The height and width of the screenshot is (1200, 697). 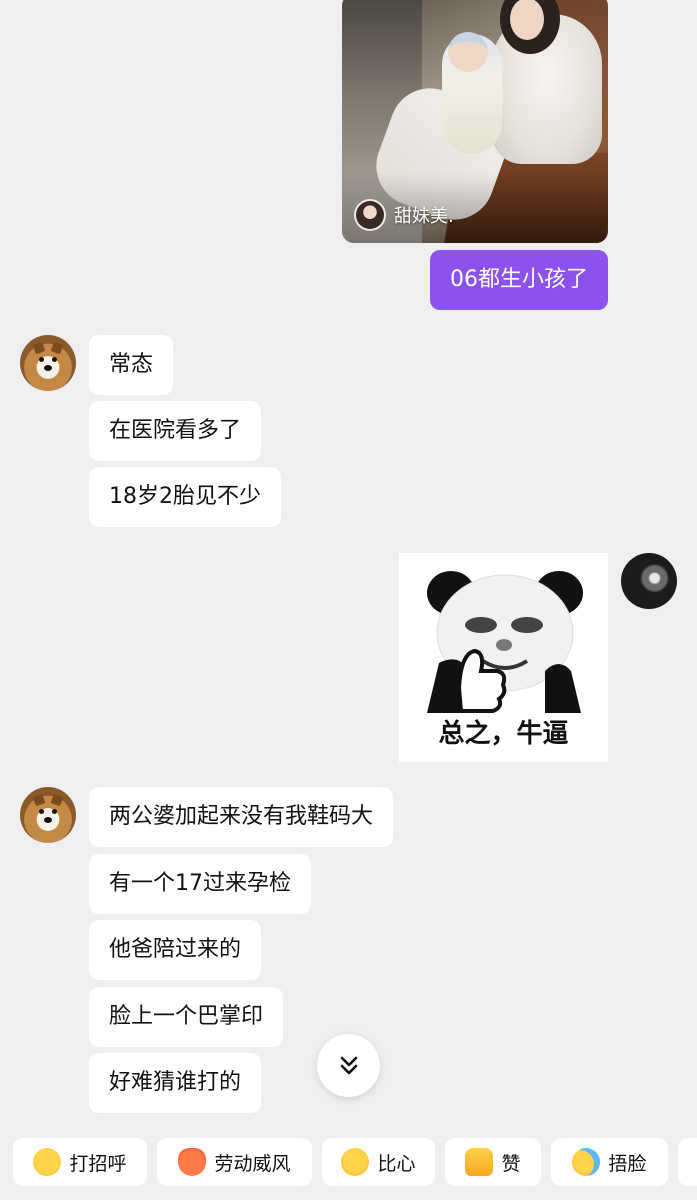 I want to click on quick-reply-chip: 赞, so click(x=493, y=1162).